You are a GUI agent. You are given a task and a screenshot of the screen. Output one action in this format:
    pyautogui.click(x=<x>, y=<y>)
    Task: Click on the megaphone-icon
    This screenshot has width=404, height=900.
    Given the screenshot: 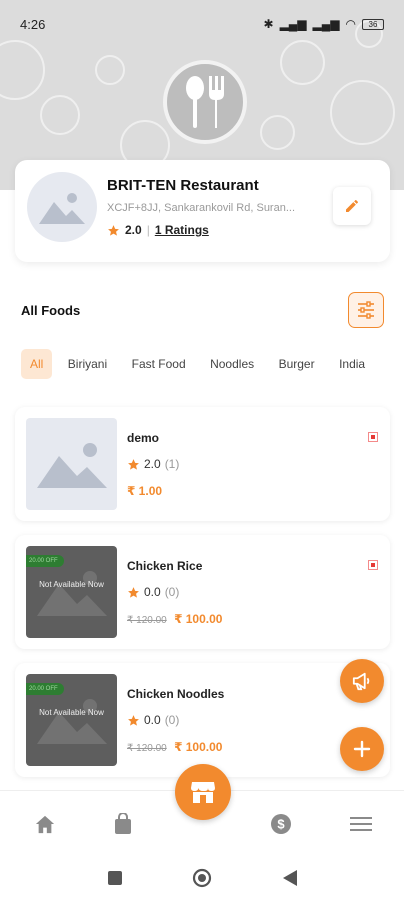 What is the action you would take?
    pyautogui.click(x=361, y=681)
    